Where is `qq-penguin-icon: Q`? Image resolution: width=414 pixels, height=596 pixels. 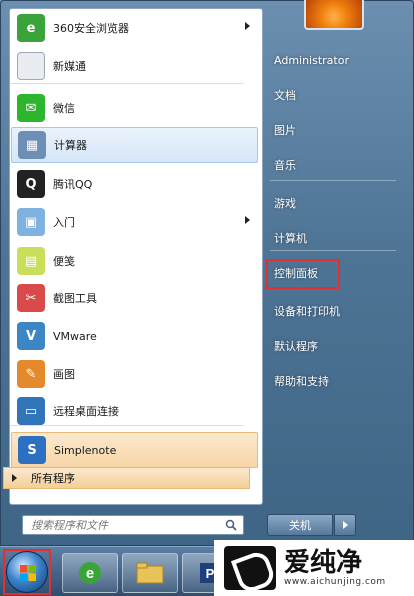 qq-penguin-icon: Q is located at coordinates (31, 184).